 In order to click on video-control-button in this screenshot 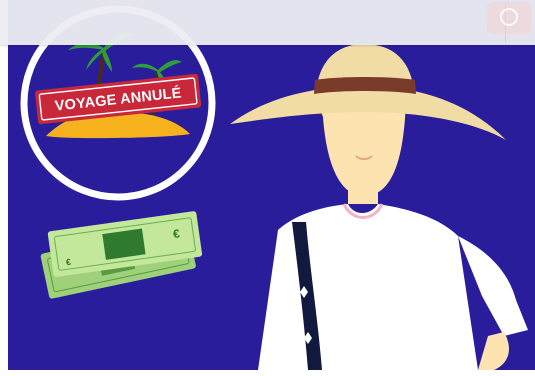, I will do `click(509, 18)`.